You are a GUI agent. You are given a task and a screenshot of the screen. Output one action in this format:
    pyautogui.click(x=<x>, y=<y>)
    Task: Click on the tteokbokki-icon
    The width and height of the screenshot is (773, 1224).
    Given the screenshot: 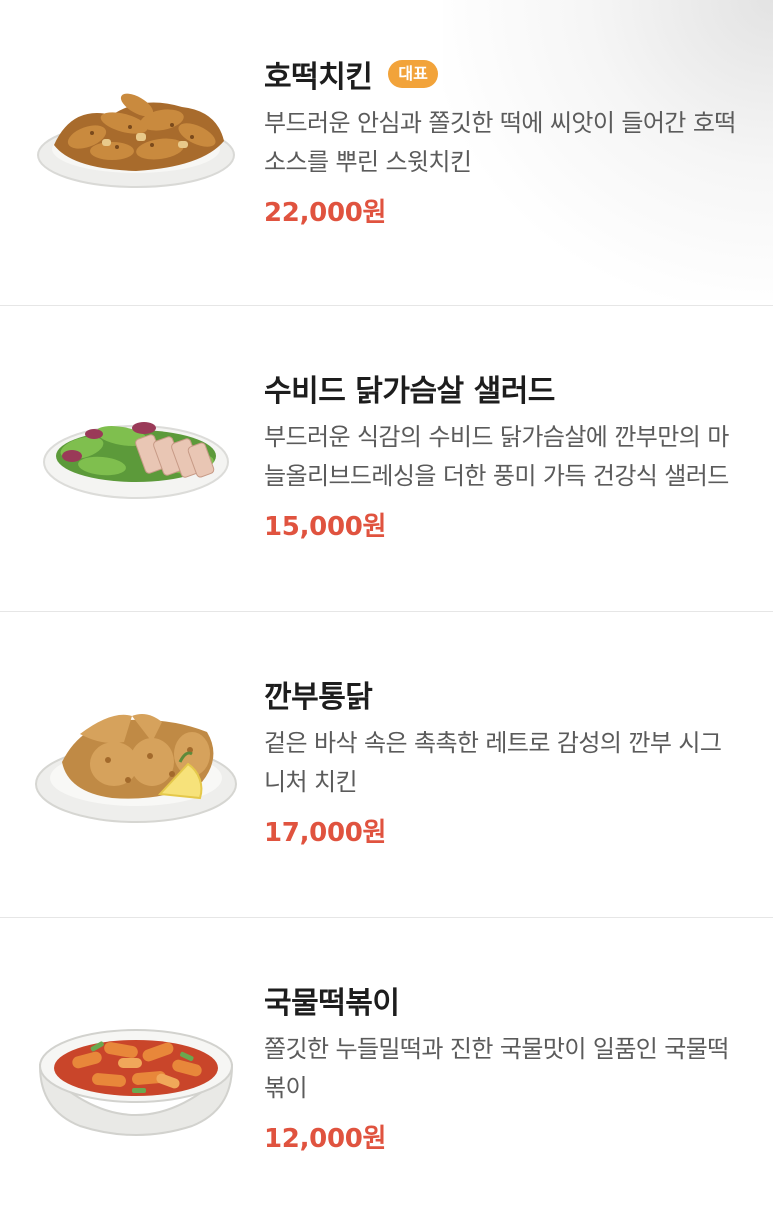 What is the action you would take?
    pyautogui.click(x=136, y=1094)
    